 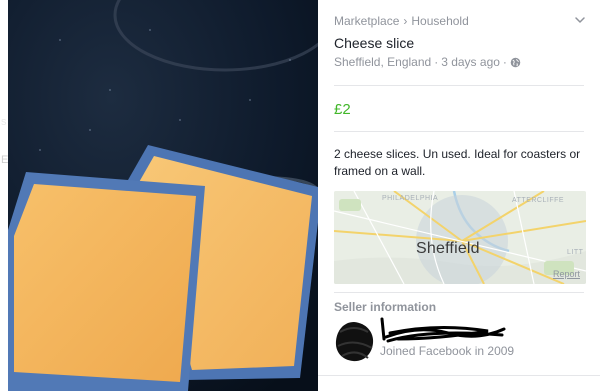 I want to click on map-area-label: ATTERCLIFFE, so click(x=538, y=200).